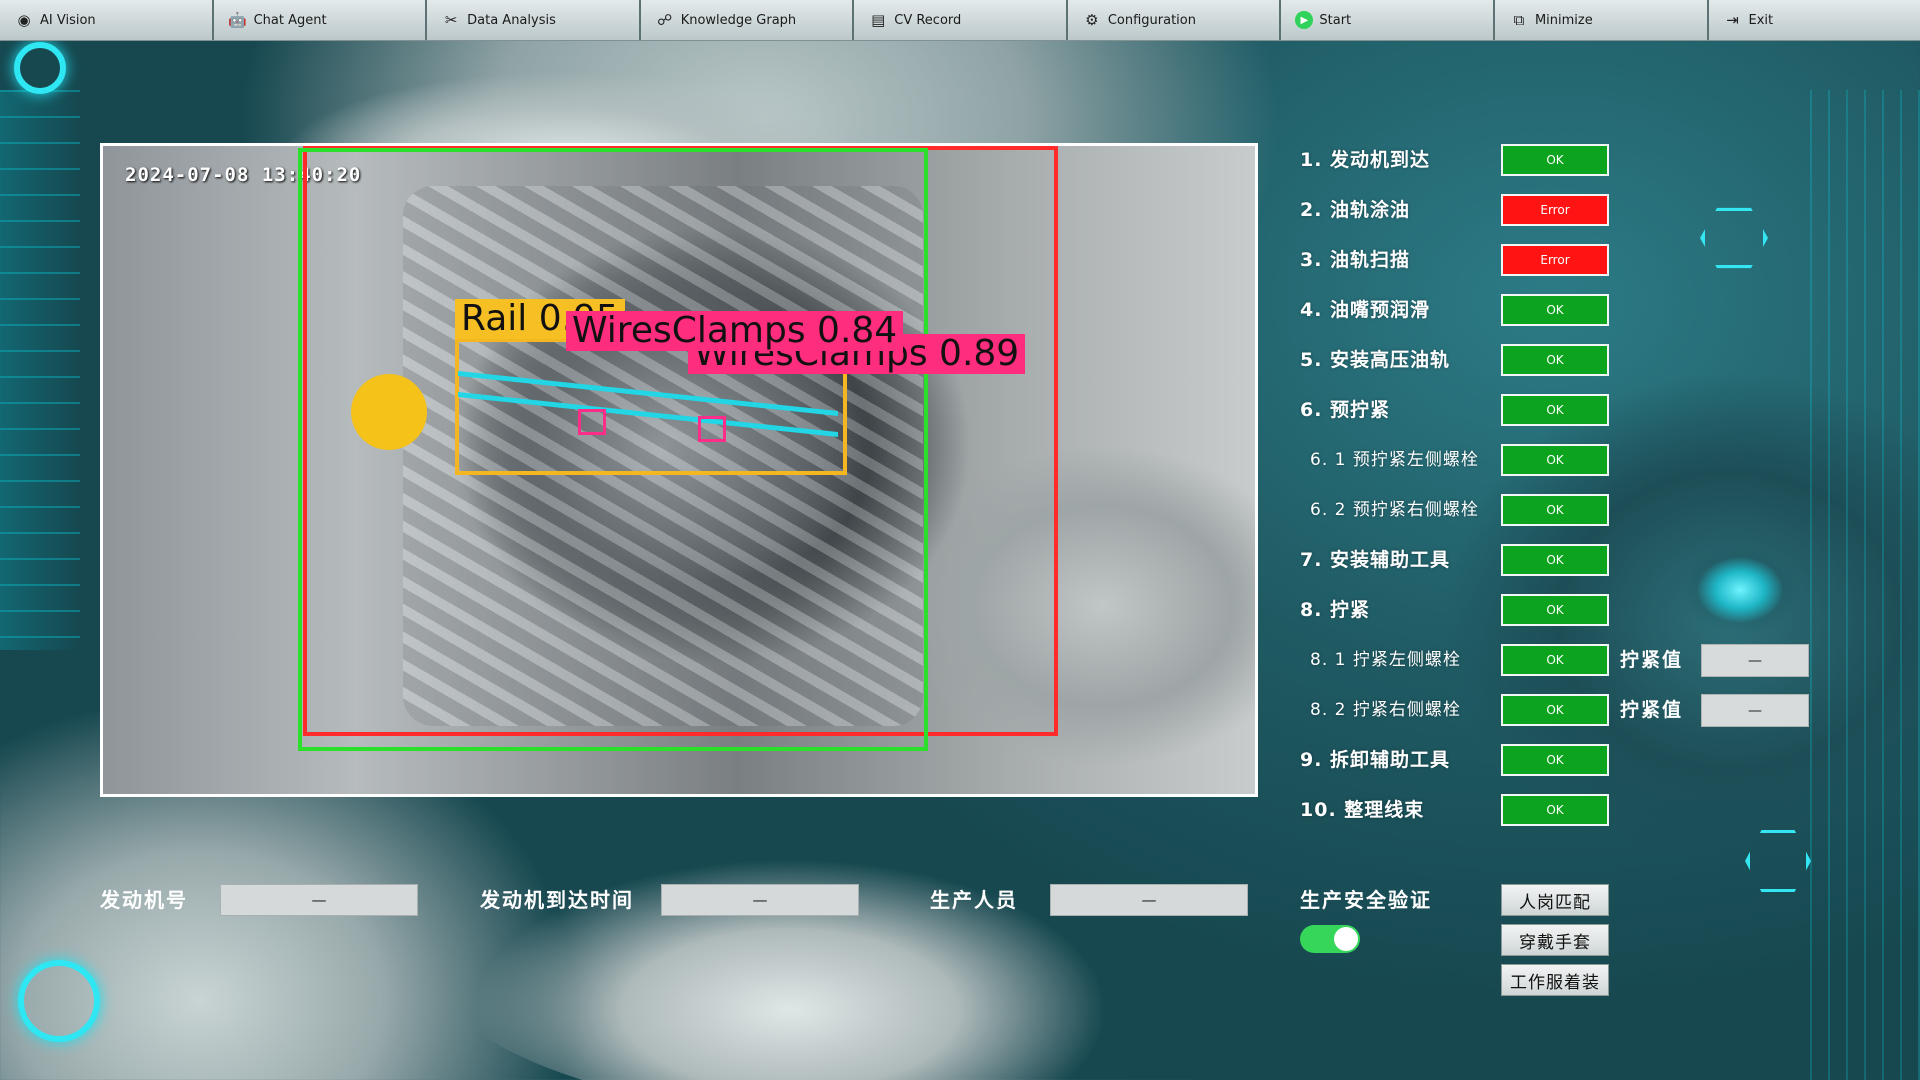 This screenshot has height=1080, width=1920. What do you see at coordinates (24, 20) in the screenshot?
I see `eye-icon: ◉` at bounding box center [24, 20].